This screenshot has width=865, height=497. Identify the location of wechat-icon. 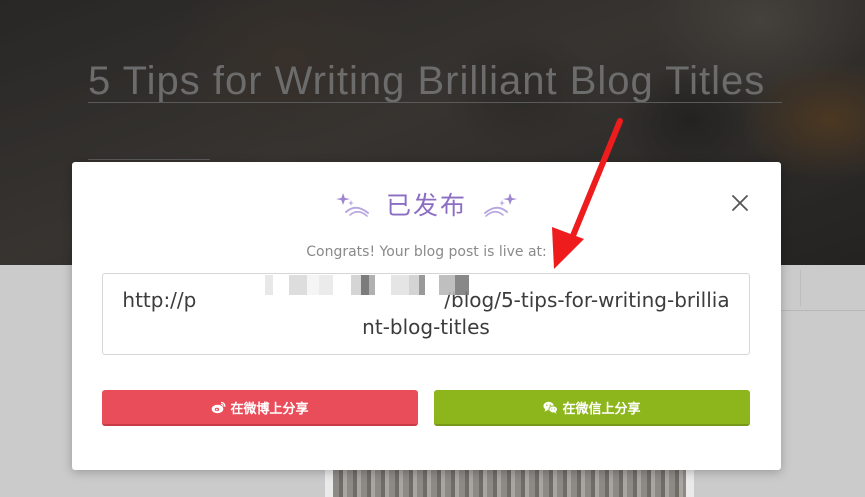
(551, 407).